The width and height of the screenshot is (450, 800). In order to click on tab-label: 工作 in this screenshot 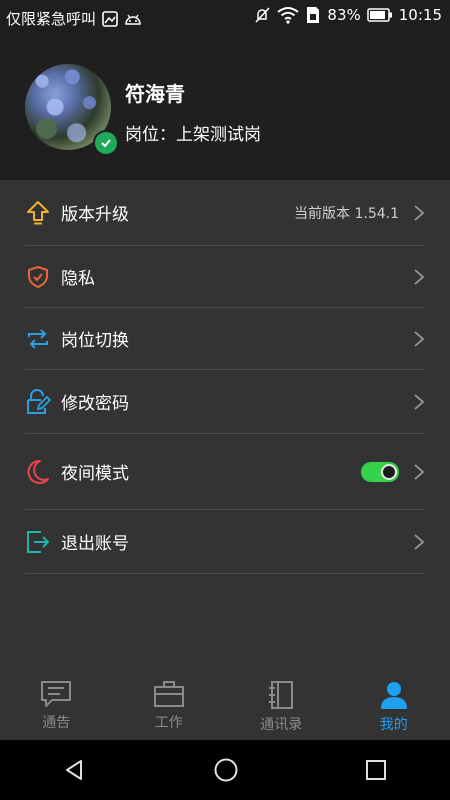, I will do `click(168, 723)`.